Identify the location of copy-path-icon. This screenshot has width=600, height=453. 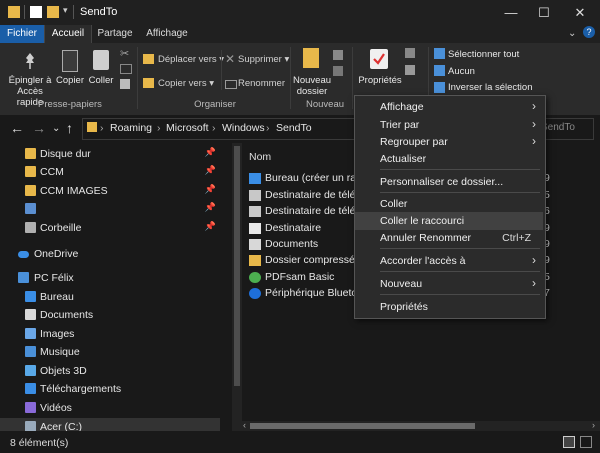
(126, 69).